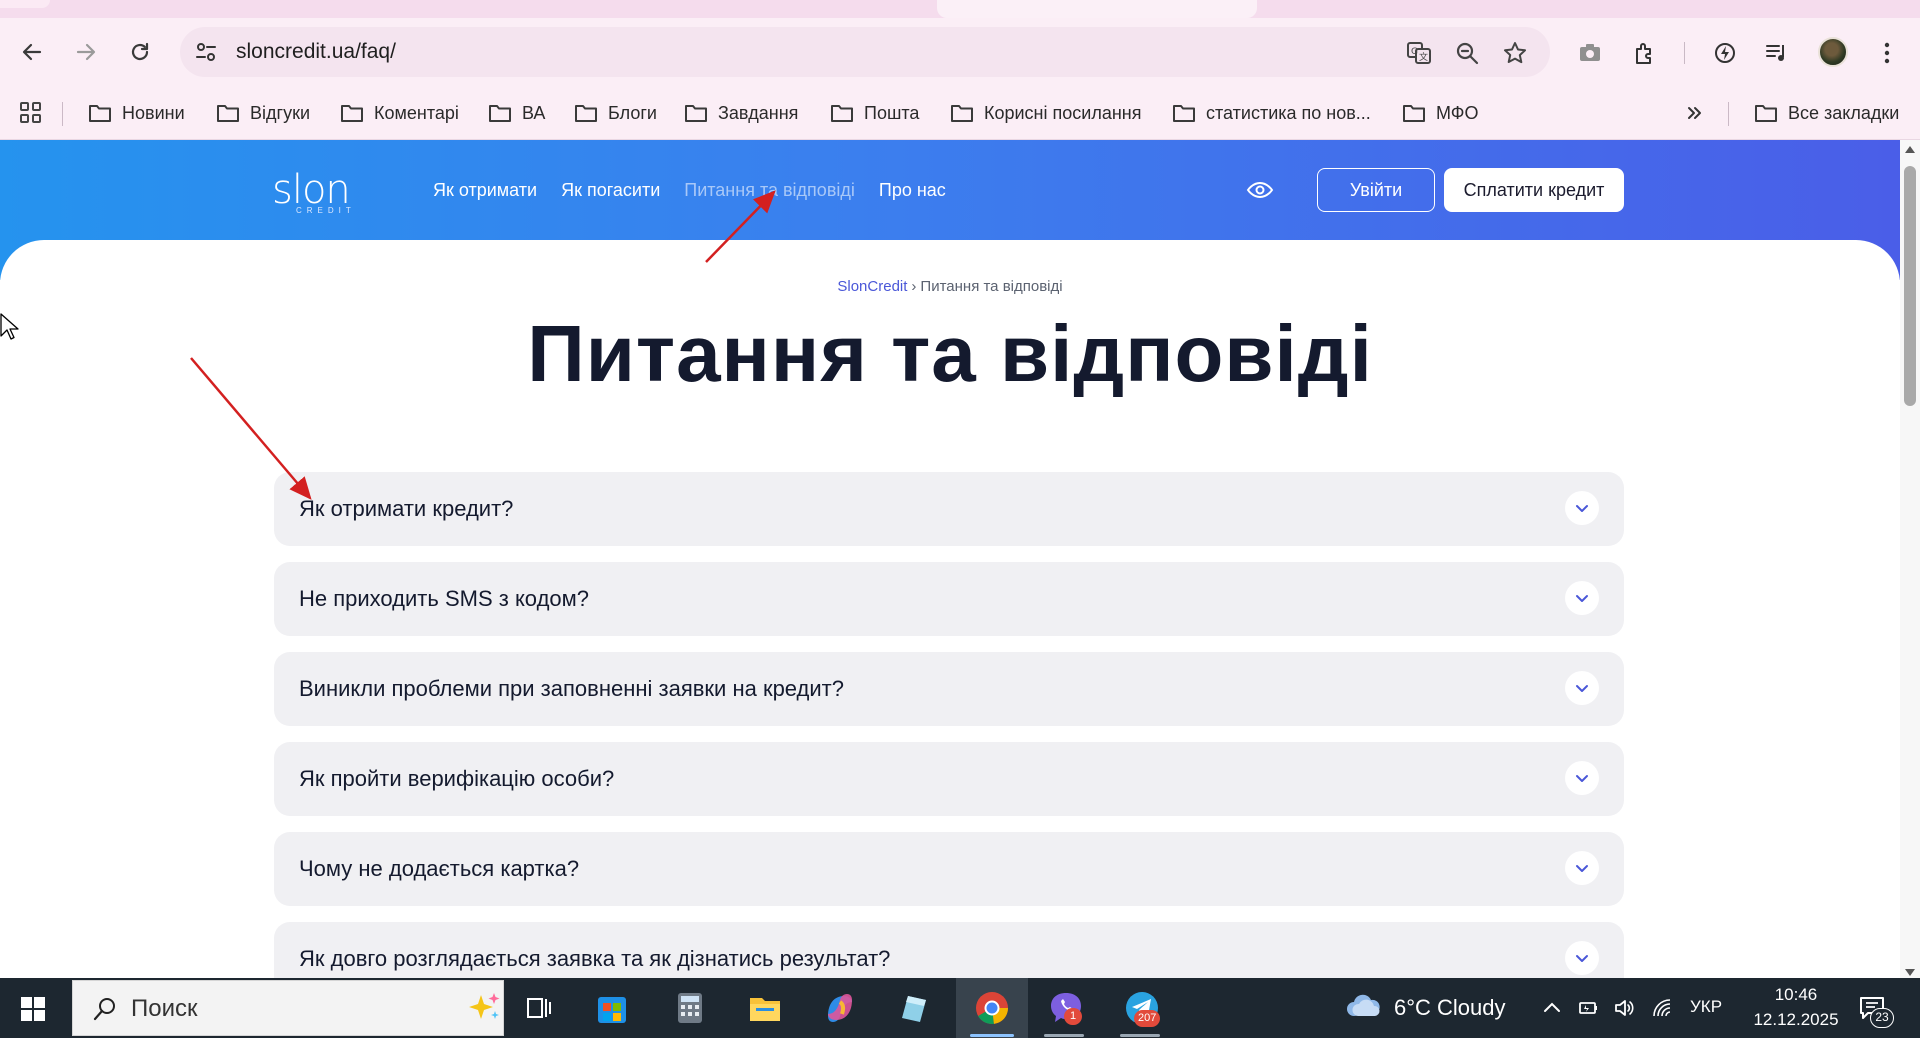  What do you see at coordinates (1588, 1008) in the screenshot?
I see `battery-icon` at bounding box center [1588, 1008].